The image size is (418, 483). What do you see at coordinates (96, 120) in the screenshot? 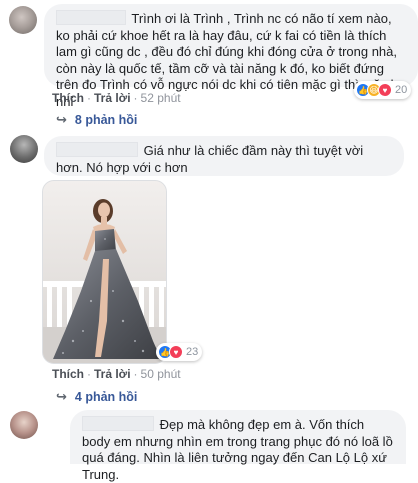
I see `view-replies-link: ↪ 8 phản hồi` at bounding box center [96, 120].